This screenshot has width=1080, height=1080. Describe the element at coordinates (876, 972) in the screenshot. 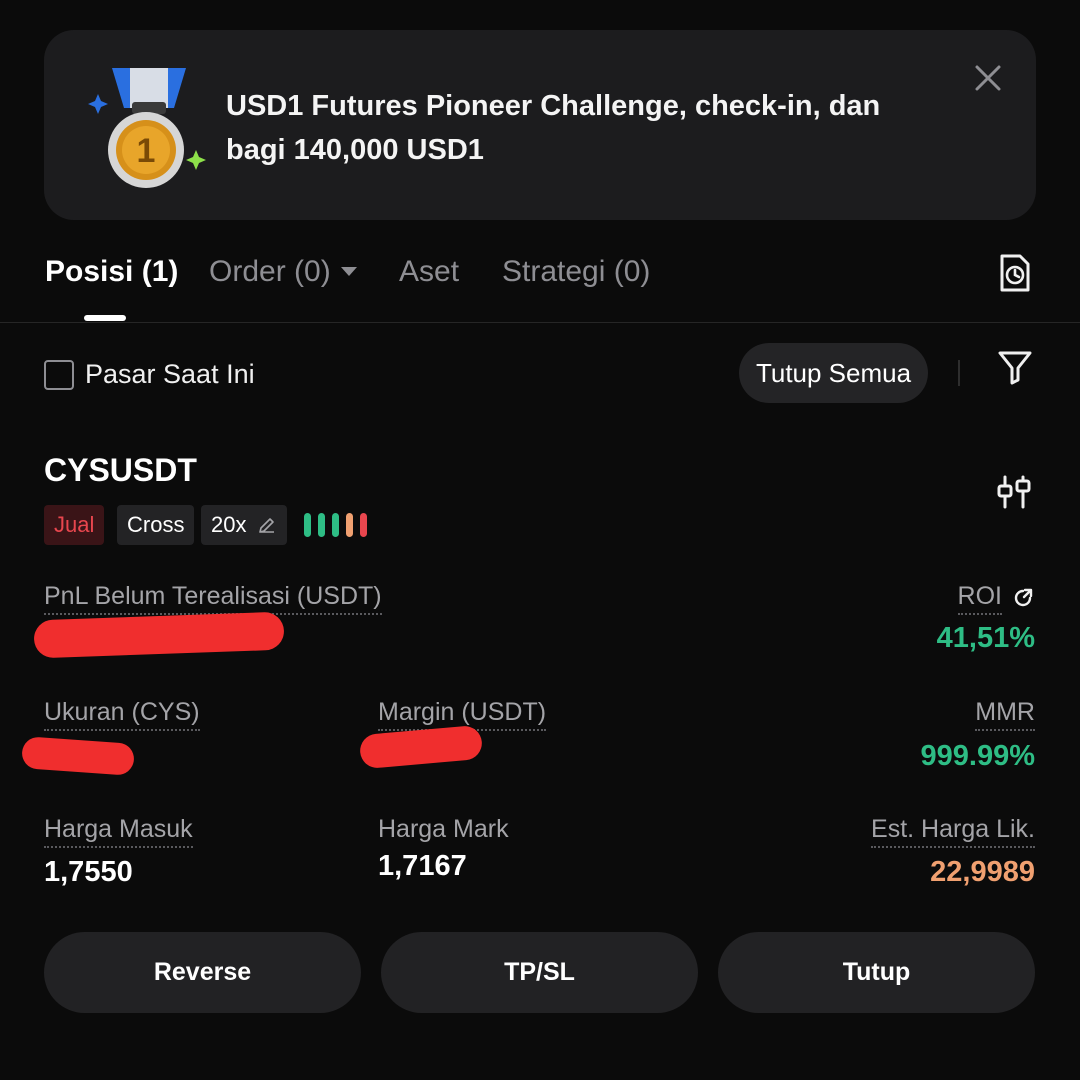

I see `close-position-button: Tutup` at that location.